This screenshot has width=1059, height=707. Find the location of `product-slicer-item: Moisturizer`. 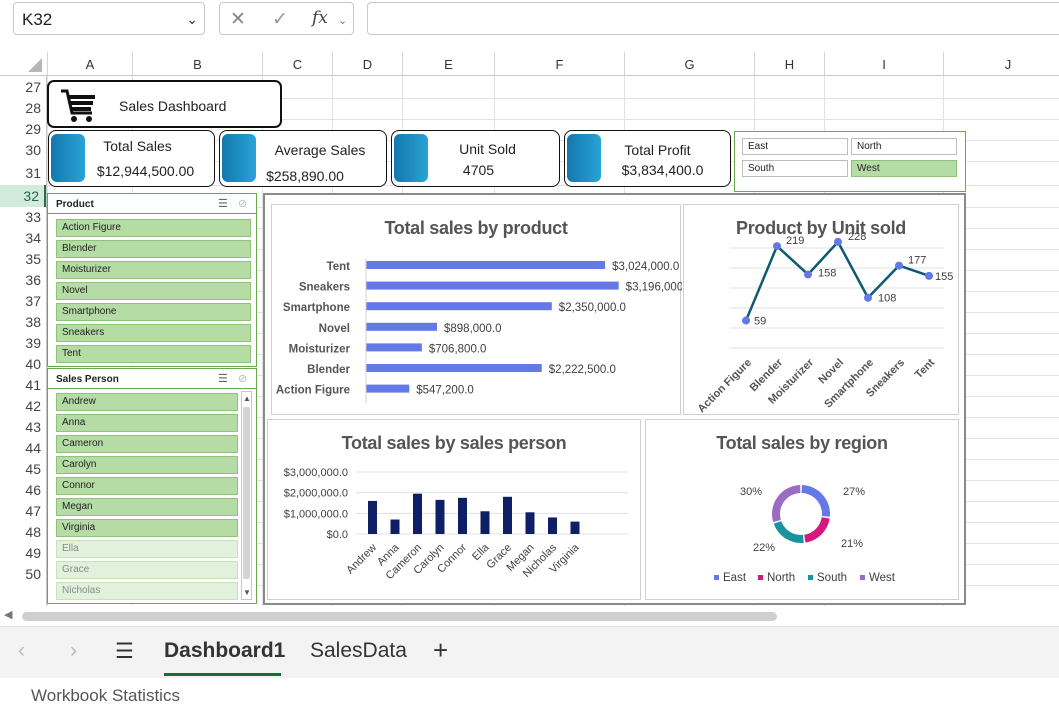

product-slicer-item: Moisturizer is located at coordinates (153, 270).